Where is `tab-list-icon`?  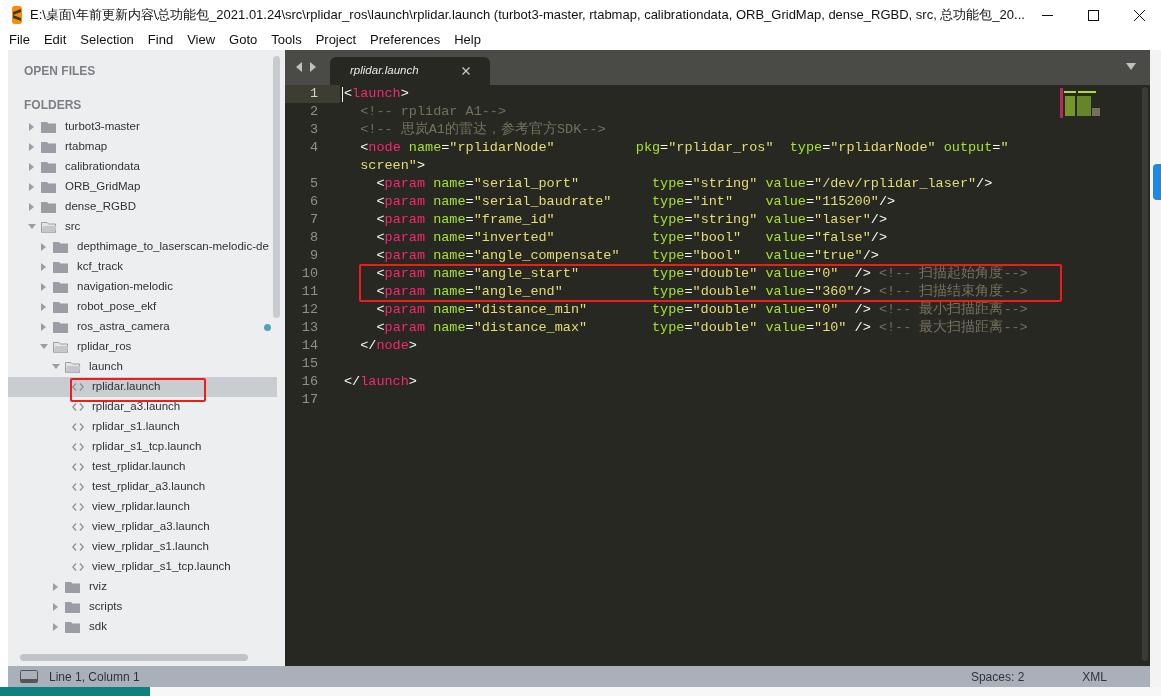
tab-list-icon is located at coordinates (1131, 66).